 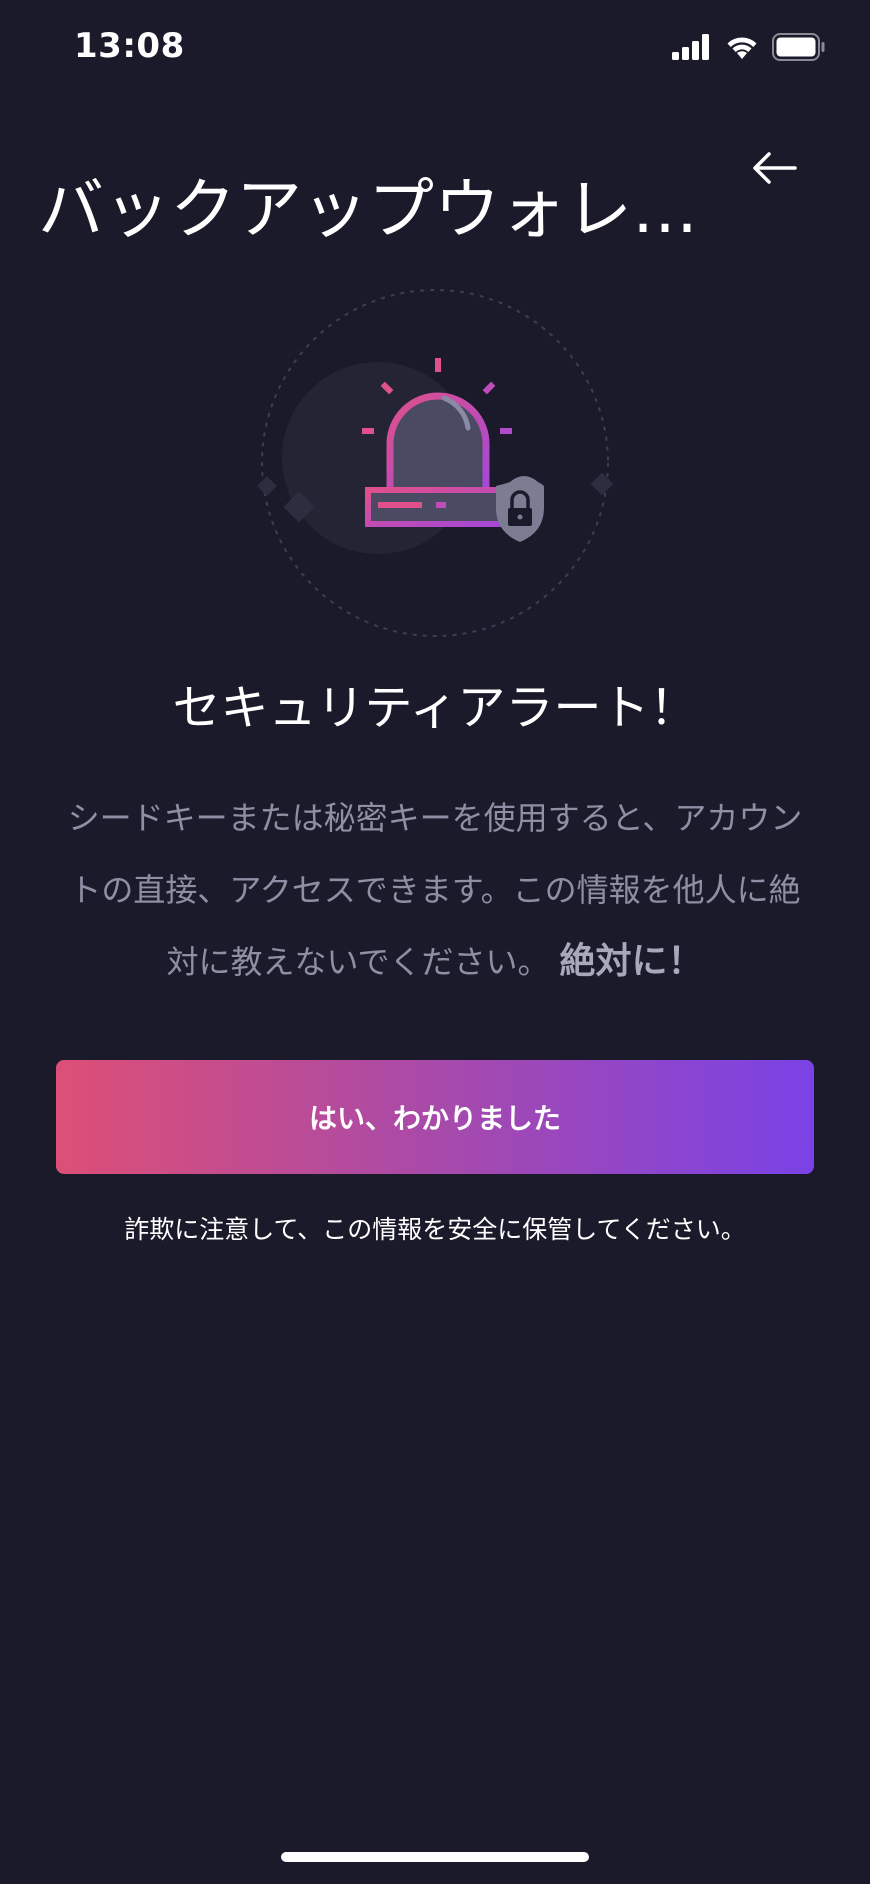 I want to click on shield-lock-icon, so click(x=520, y=509).